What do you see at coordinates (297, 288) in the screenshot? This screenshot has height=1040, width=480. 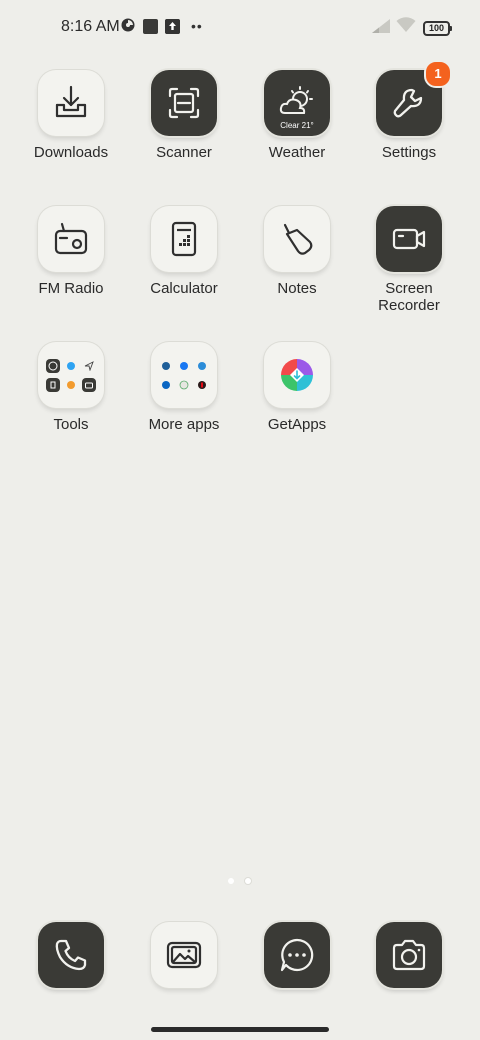 I see `app-label: Notes` at bounding box center [297, 288].